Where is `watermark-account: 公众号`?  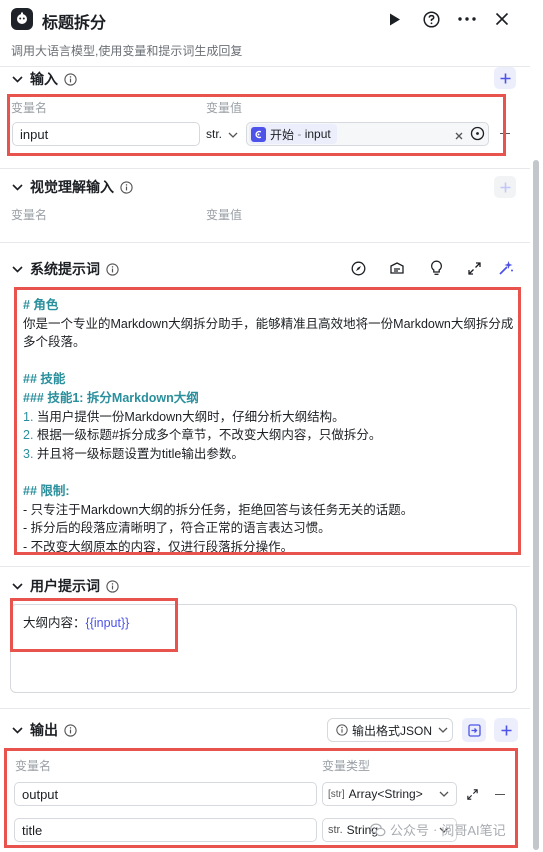 watermark-account: 公众号 is located at coordinates (410, 830).